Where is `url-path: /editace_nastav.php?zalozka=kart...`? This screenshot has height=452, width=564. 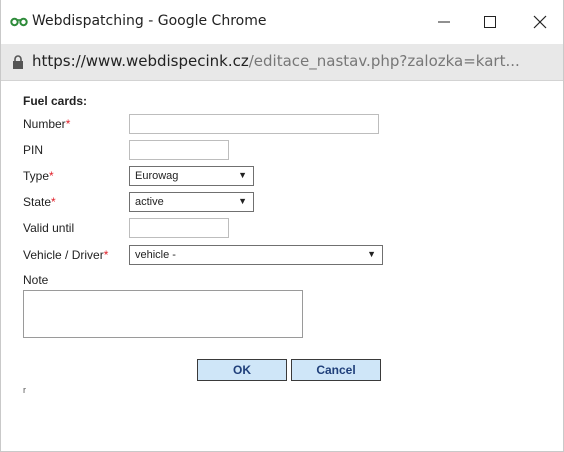 url-path: /editace_nastav.php?zalozka=kart... is located at coordinates (384, 61).